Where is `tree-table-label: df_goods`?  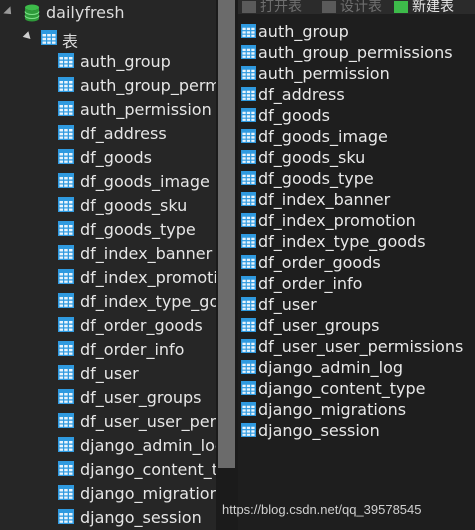 tree-table-label: df_goods is located at coordinates (116, 157).